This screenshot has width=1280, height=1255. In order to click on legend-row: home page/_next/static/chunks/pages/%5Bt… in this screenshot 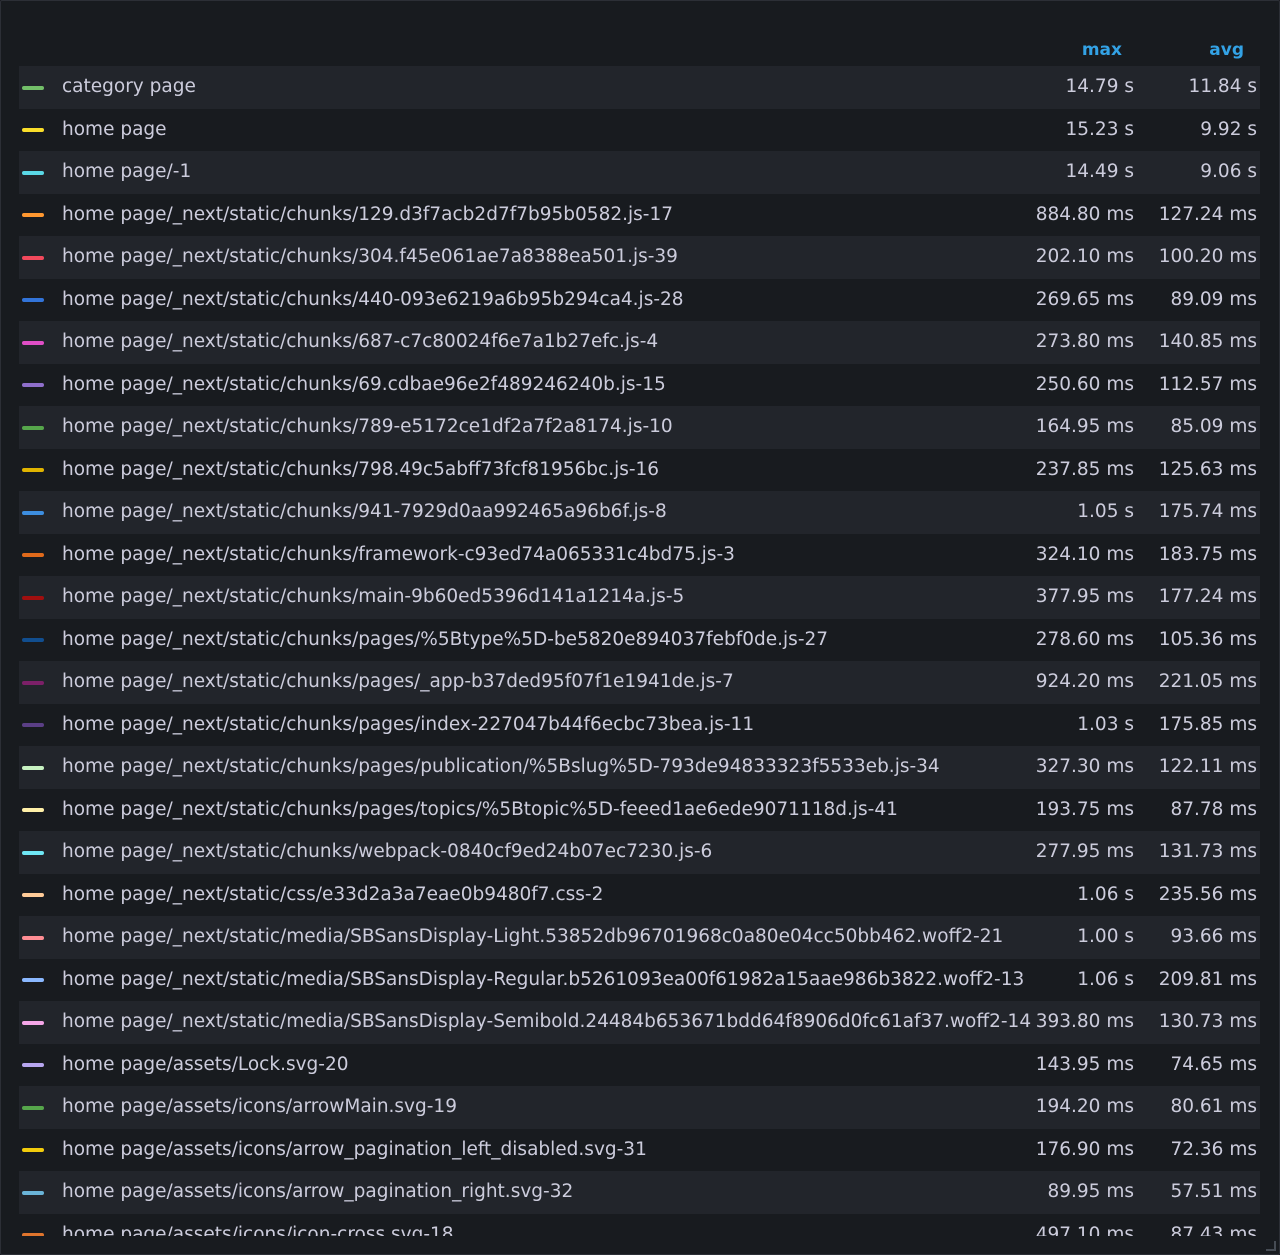, I will do `click(639, 640)`.